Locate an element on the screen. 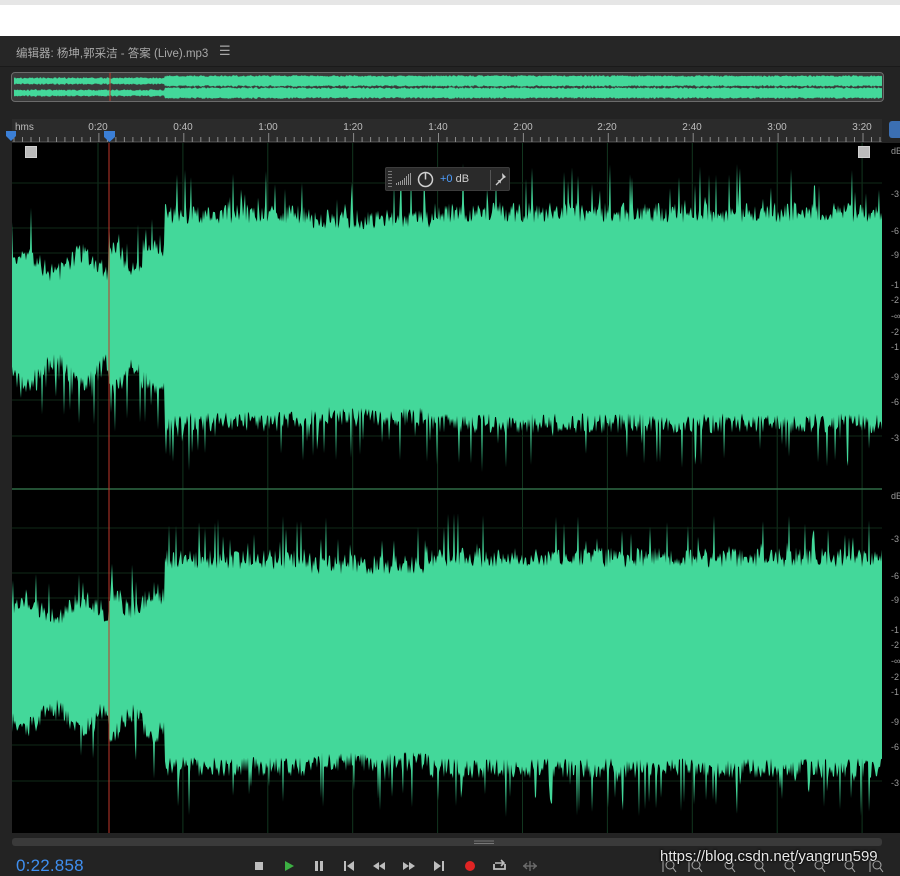 The height and width of the screenshot is (876, 900). panel-menu-icon: ☰ is located at coordinates (225, 51).